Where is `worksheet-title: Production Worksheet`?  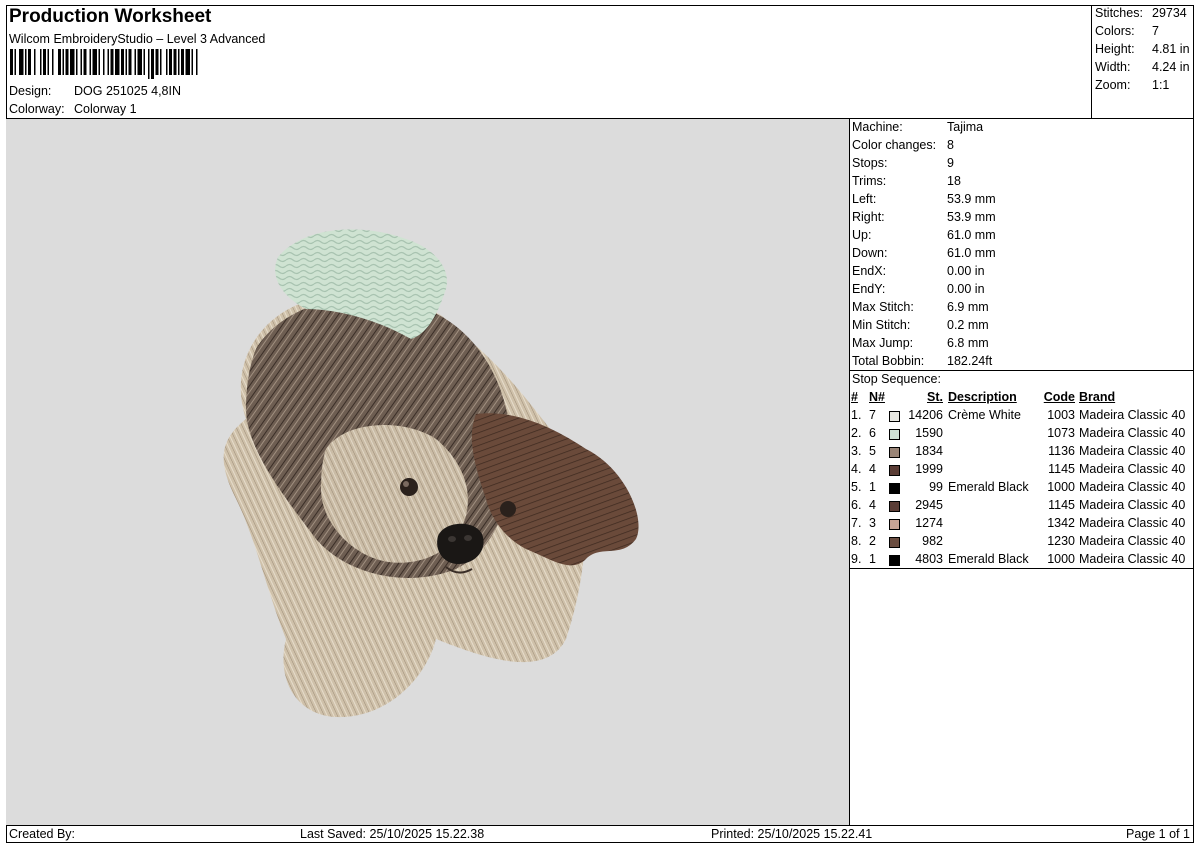 worksheet-title: Production Worksheet is located at coordinates (110, 16).